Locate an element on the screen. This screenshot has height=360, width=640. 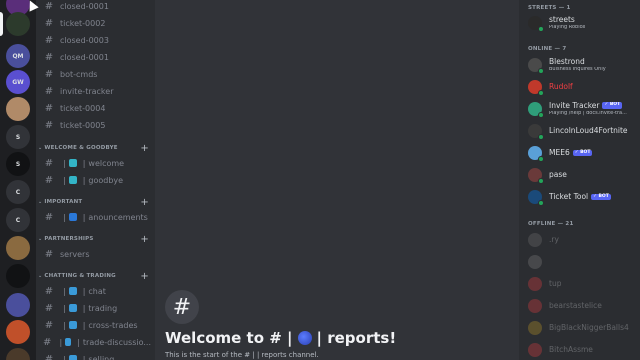
server-icon: GW is located at coordinates (18, 82).